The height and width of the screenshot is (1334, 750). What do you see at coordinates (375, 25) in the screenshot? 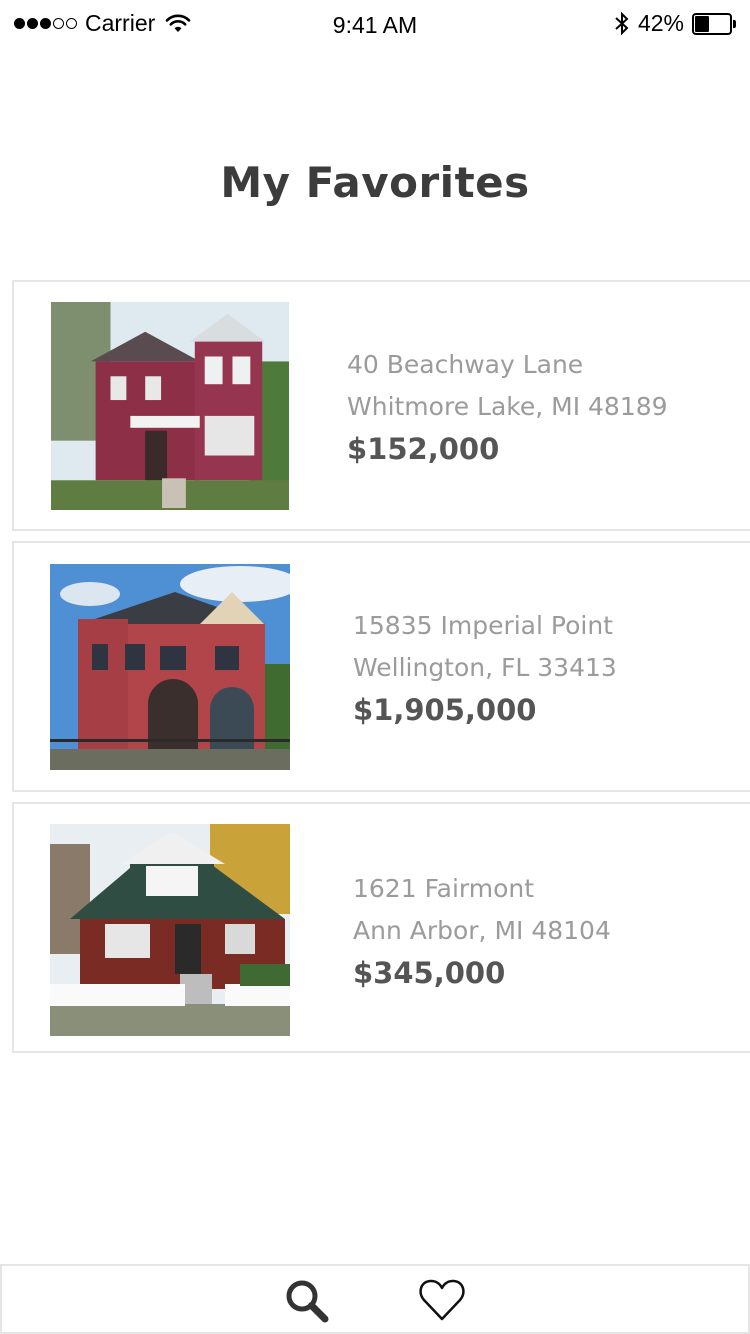
I see `status-bar: Carrier 9:41 AM 42%` at bounding box center [375, 25].